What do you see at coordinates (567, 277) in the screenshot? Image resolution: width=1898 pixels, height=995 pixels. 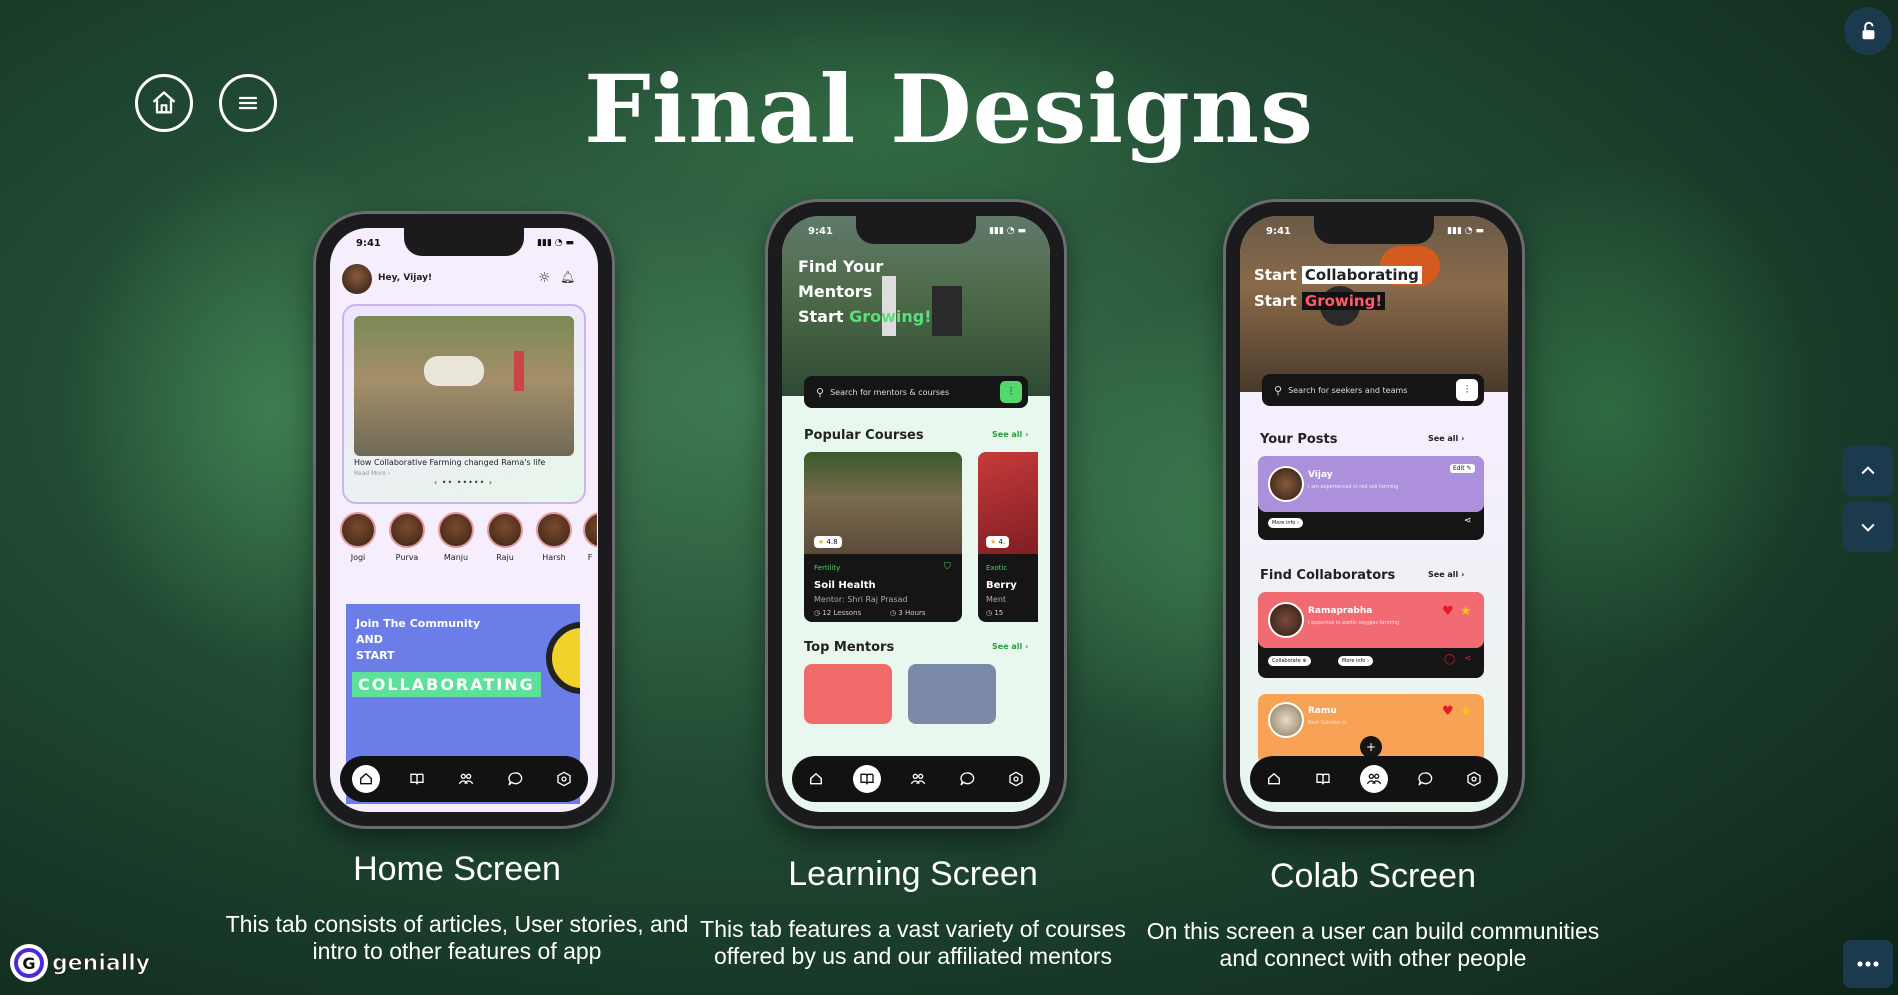 I see `notification-bell-icon: 🔔︎` at bounding box center [567, 277].